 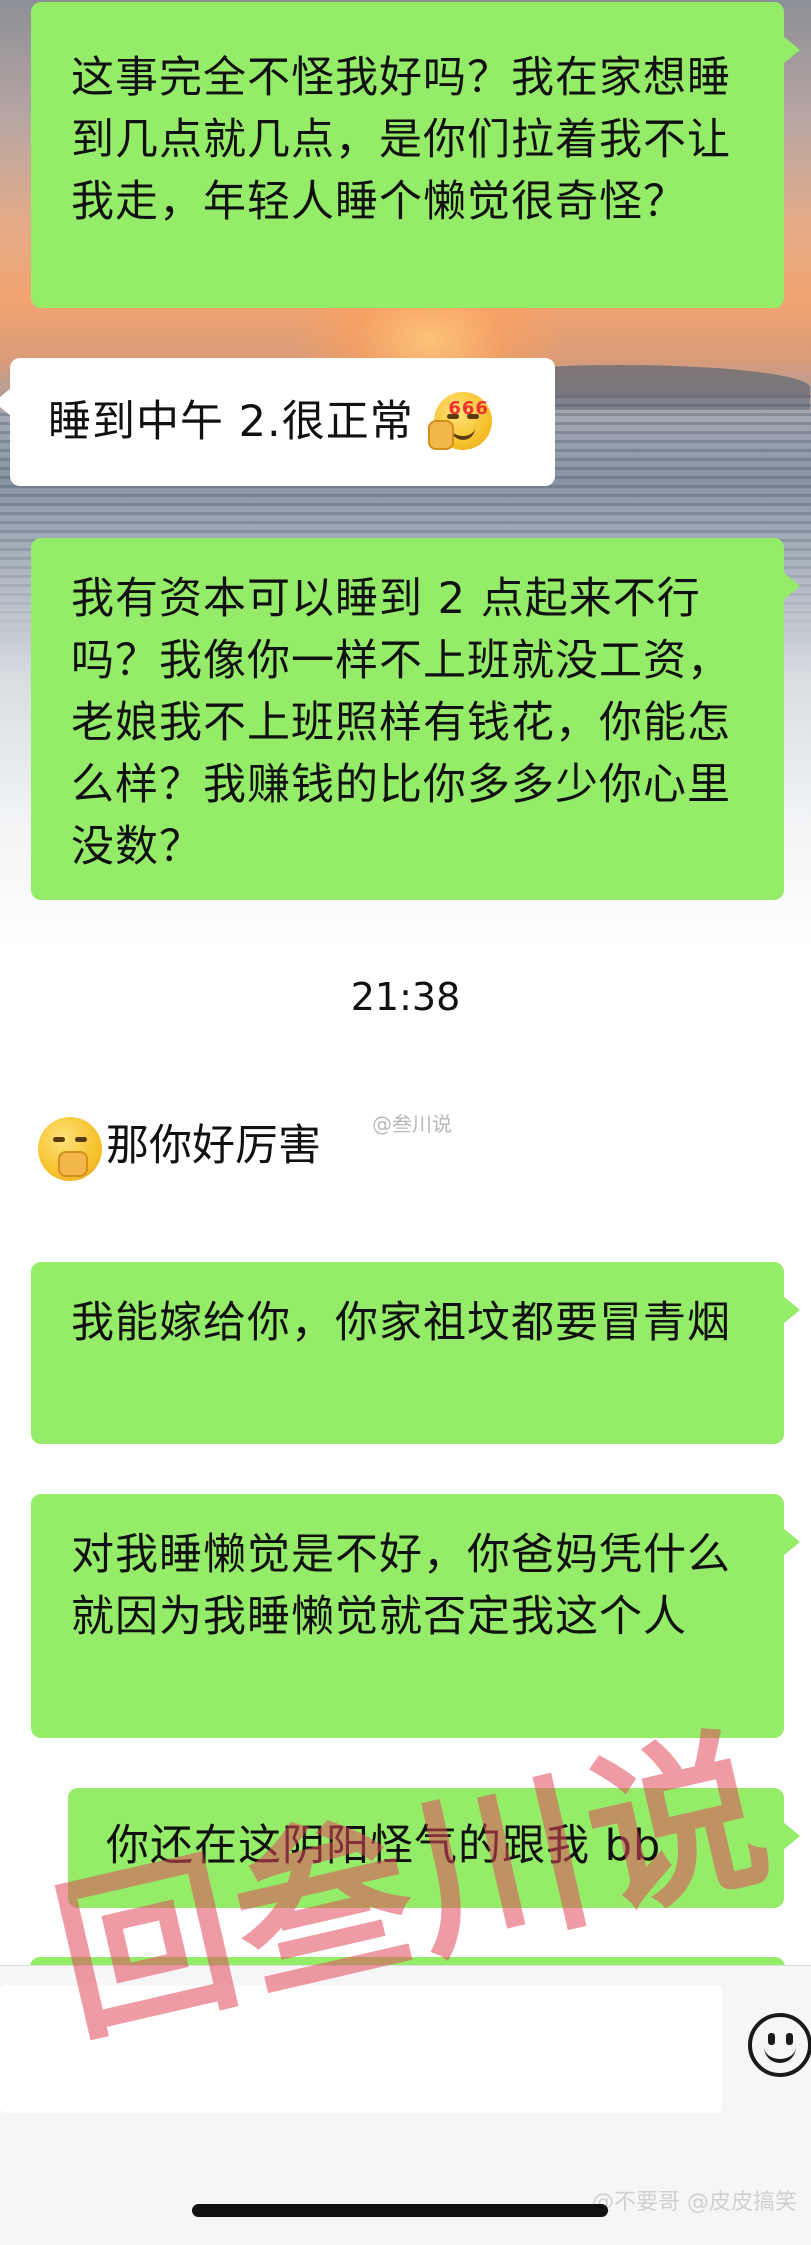 I want to click on smiley-face-icon, so click(x=779, y=2045).